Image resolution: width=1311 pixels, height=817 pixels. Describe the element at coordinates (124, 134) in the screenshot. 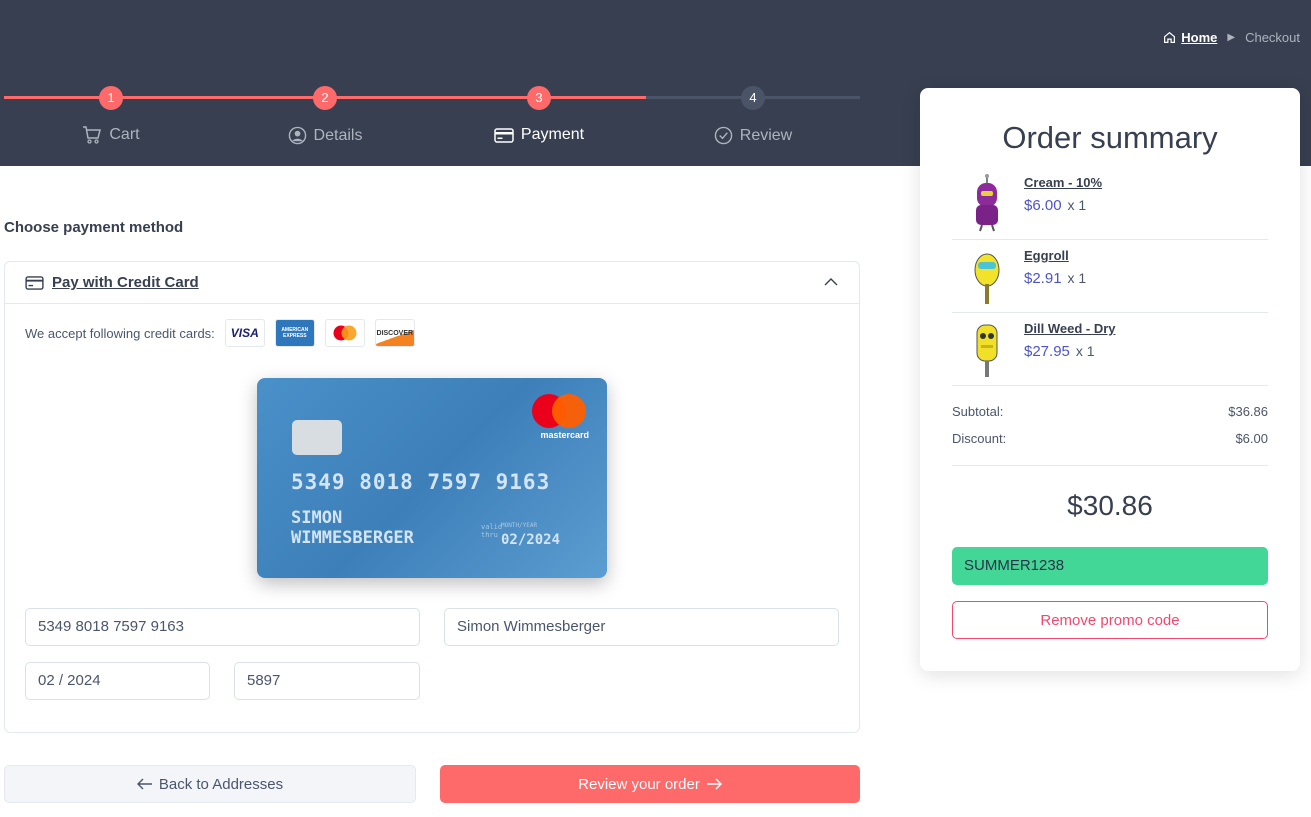

I see `step-label: Cart` at that location.